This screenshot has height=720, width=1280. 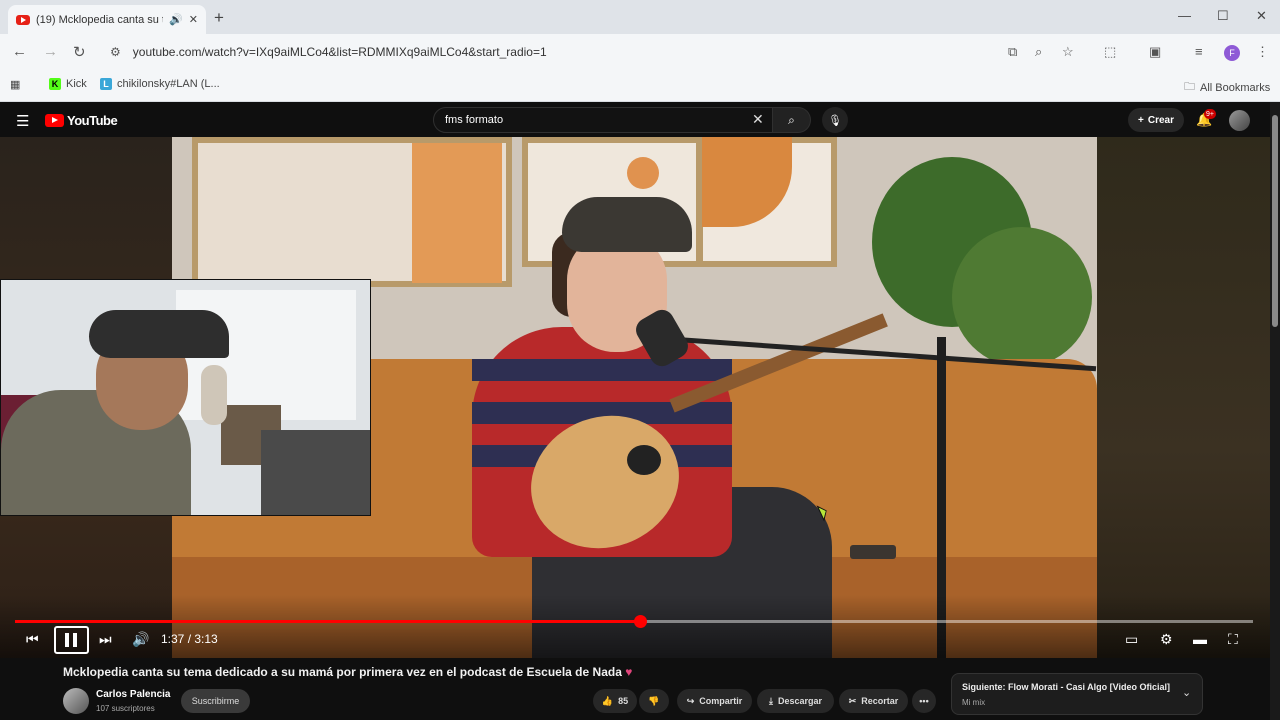 What do you see at coordinates (1232, 53) in the screenshot?
I see `profile-avatar: F` at bounding box center [1232, 53].